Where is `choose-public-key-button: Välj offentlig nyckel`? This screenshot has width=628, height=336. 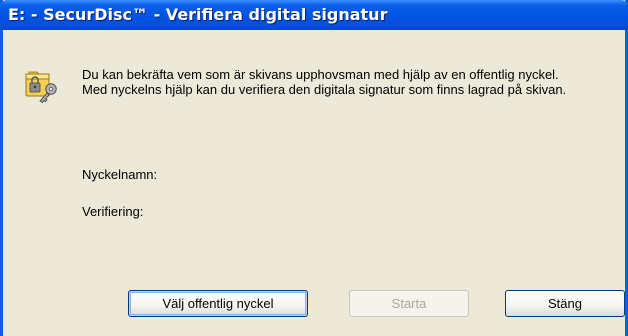
choose-public-key-button: Välj offentlig nyckel is located at coordinates (218, 303).